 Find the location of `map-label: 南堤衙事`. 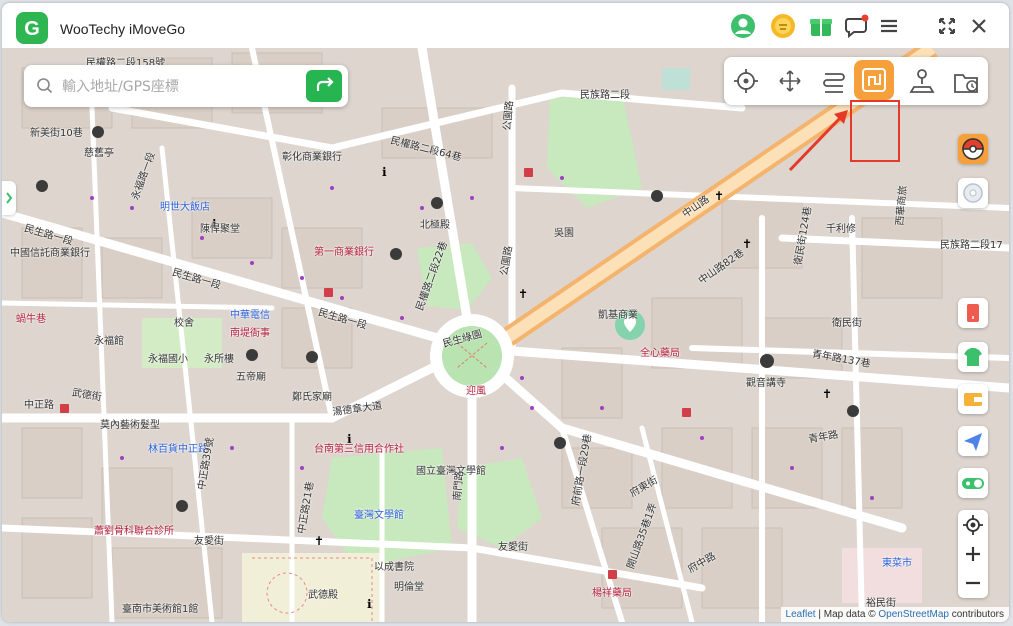

map-label: 南堤衙事 is located at coordinates (250, 333).